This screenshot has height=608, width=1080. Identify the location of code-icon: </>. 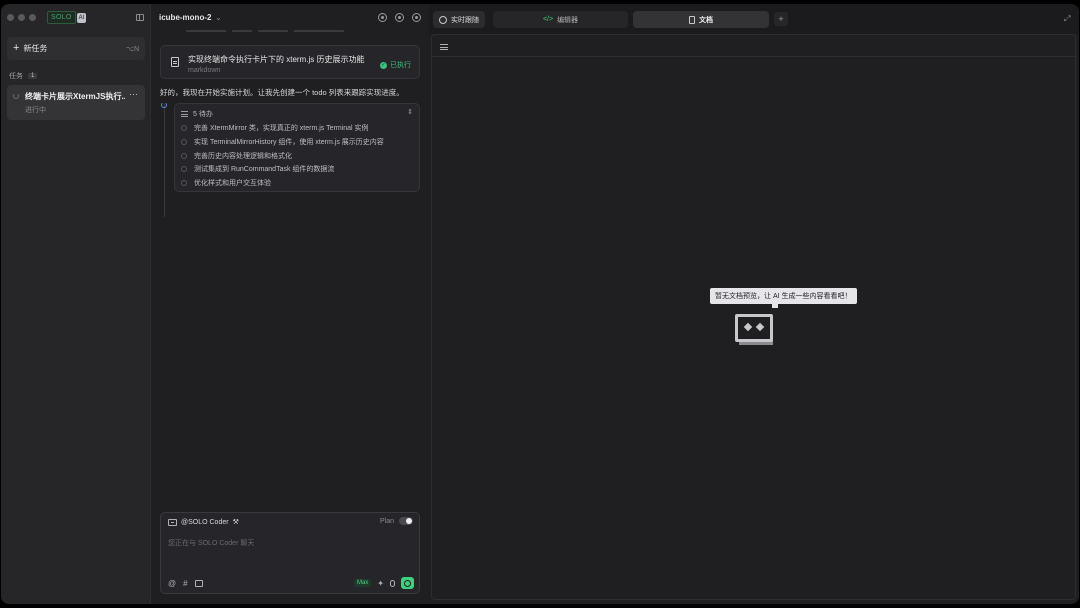
(548, 19).